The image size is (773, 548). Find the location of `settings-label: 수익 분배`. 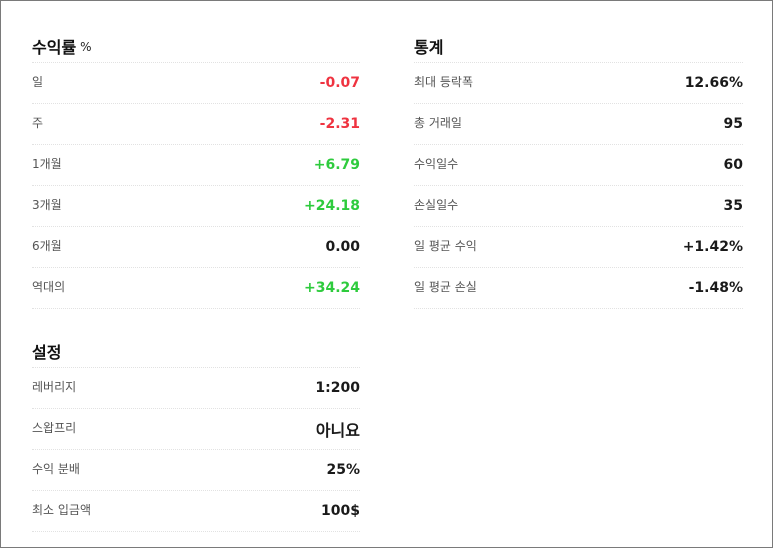

settings-label: 수익 분배 is located at coordinates (56, 468).